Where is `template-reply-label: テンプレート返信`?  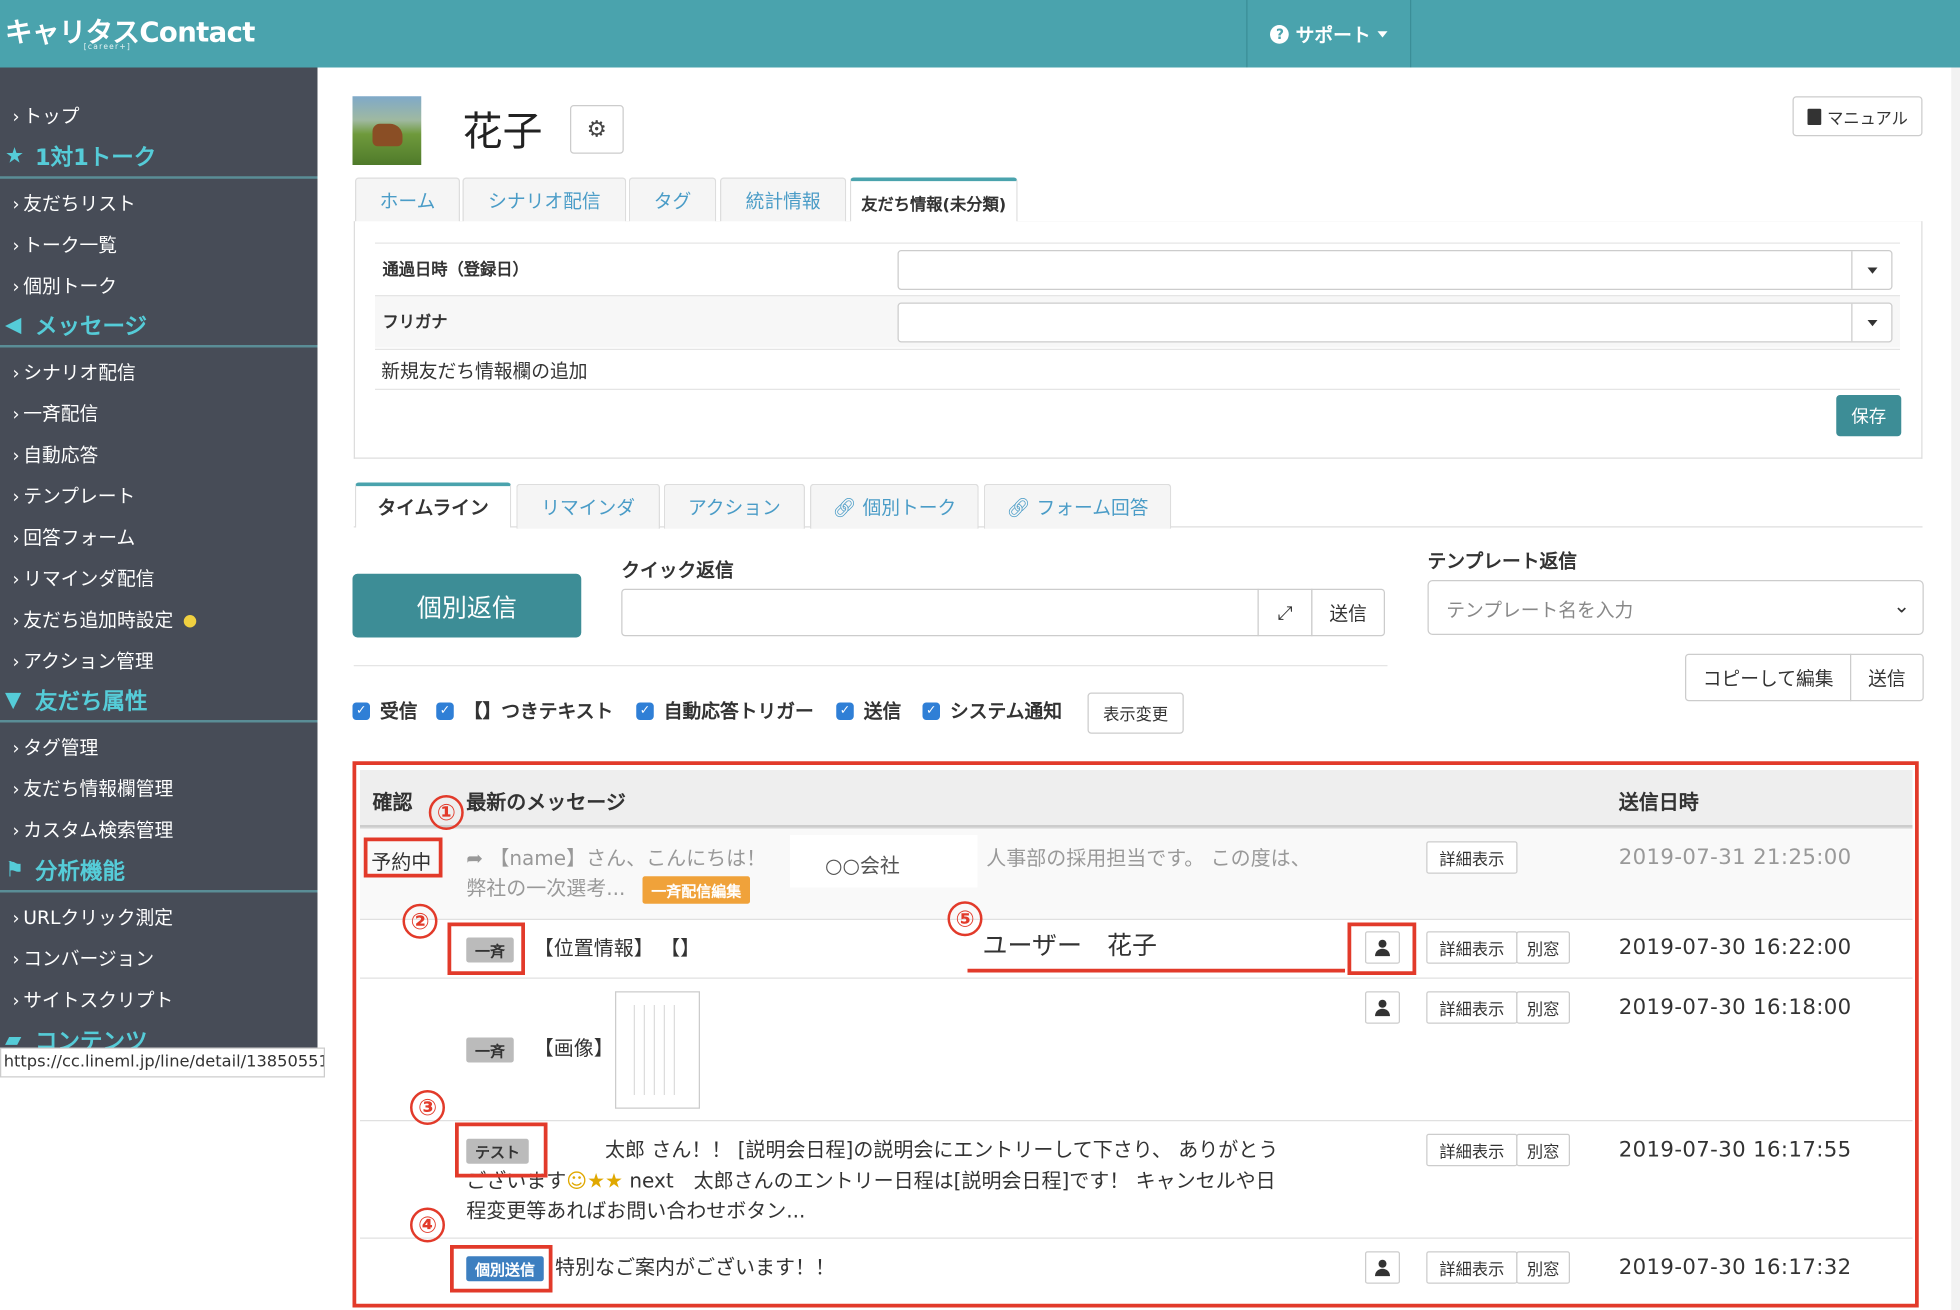 template-reply-label: テンプレート返信 is located at coordinates (1502, 561).